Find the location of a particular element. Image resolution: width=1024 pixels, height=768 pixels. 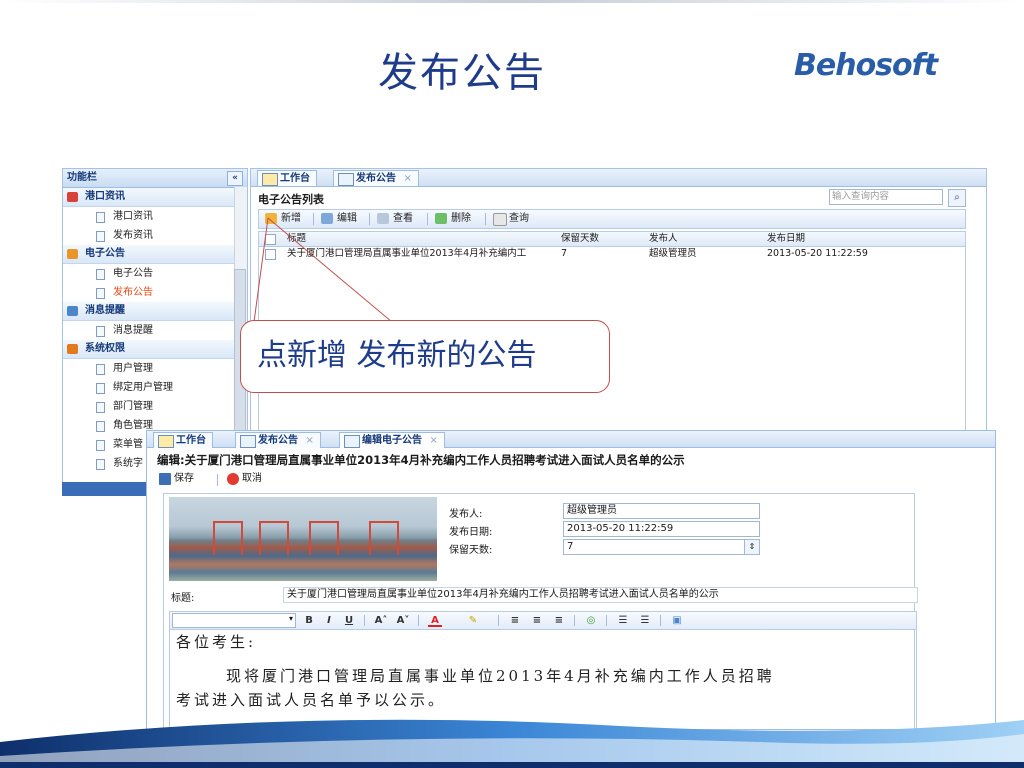

sidebar-group-port-news: 港口资讯 is located at coordinates (155, 197).